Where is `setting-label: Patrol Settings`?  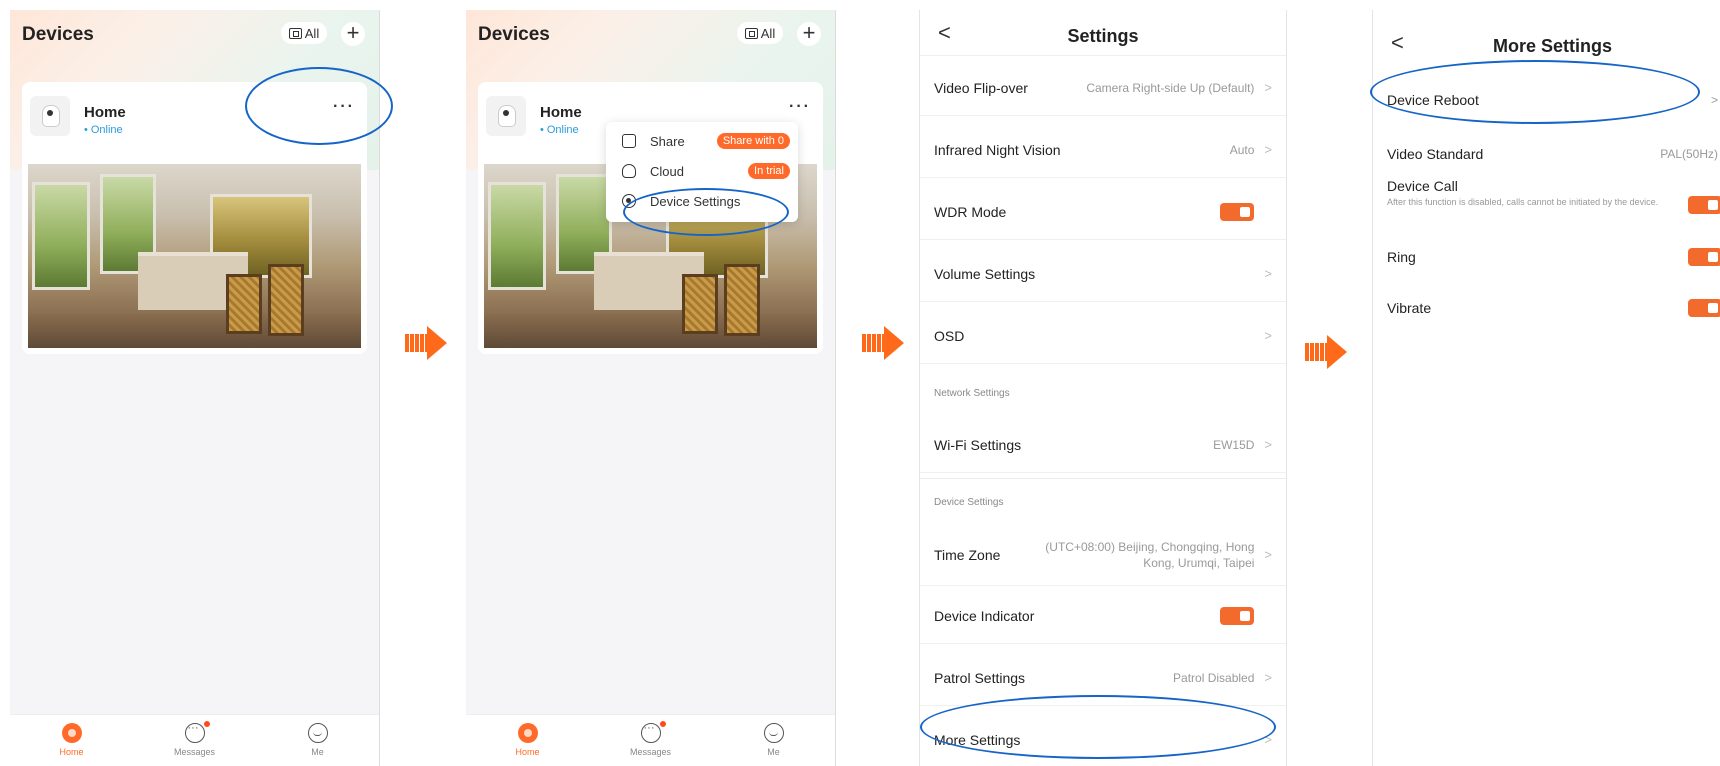 setting-label: Patrol Settings is located at coordinates (980, 677).